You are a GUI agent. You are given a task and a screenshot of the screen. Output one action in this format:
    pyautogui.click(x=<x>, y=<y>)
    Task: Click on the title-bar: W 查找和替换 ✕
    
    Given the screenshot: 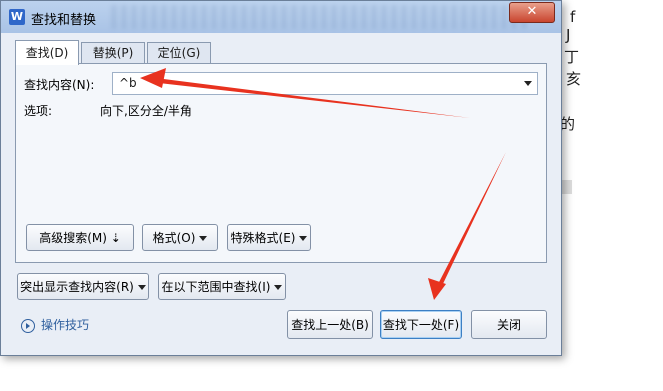 What is the action you would take?
    pyautogui.click(x=281, y=17)
    